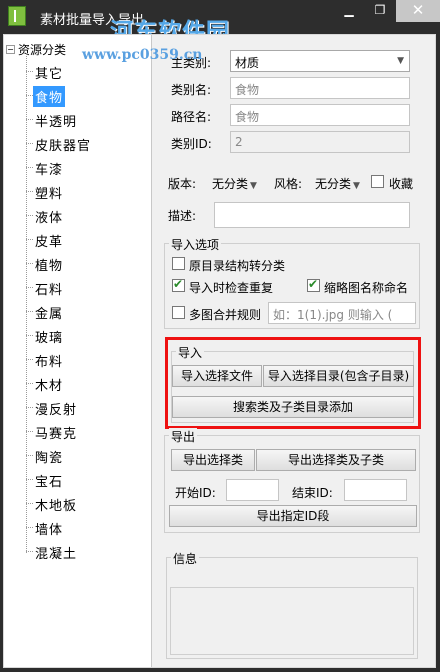 This screenshot has height=672, width=440. What do you see at coordinates (49, 458) in the screenshot?
I see `tree-item-label: 陶瓷` at bounding box center [49, 458].